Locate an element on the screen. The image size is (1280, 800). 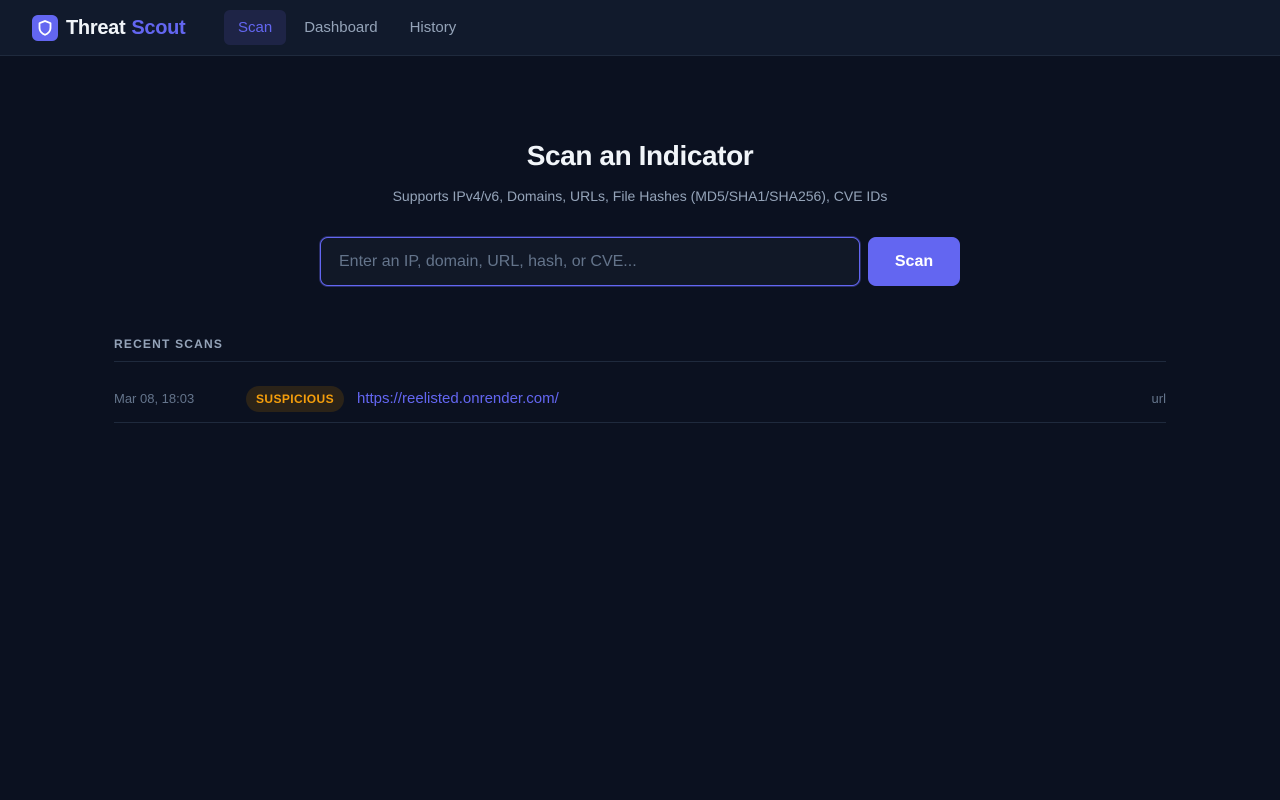
nav-tab-dashboard: Dashboard is located at coordinates (340, 27).